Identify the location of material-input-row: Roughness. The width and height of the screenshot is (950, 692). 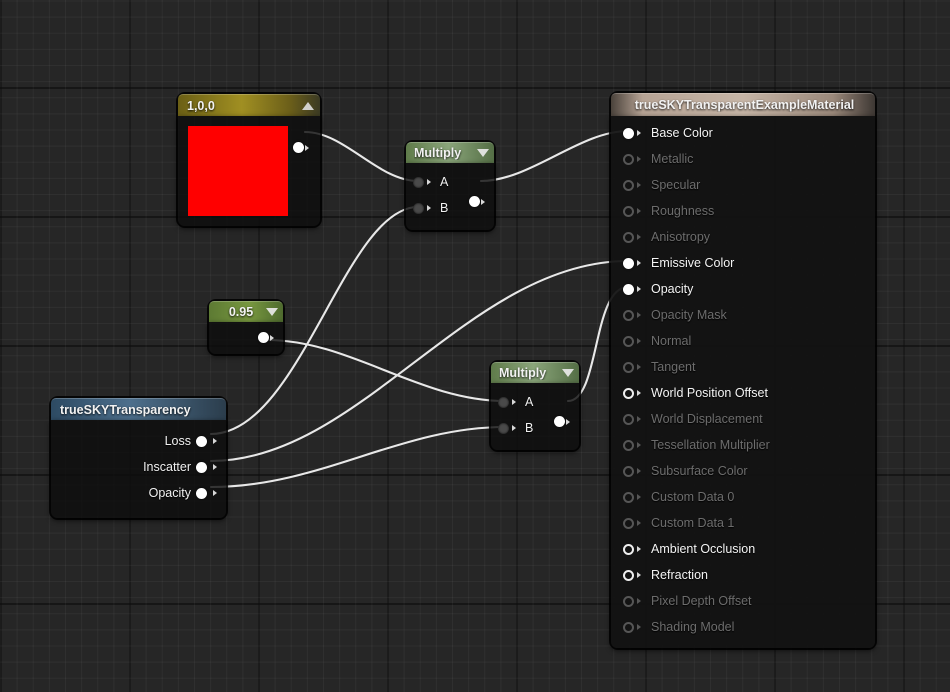
(743, 211).